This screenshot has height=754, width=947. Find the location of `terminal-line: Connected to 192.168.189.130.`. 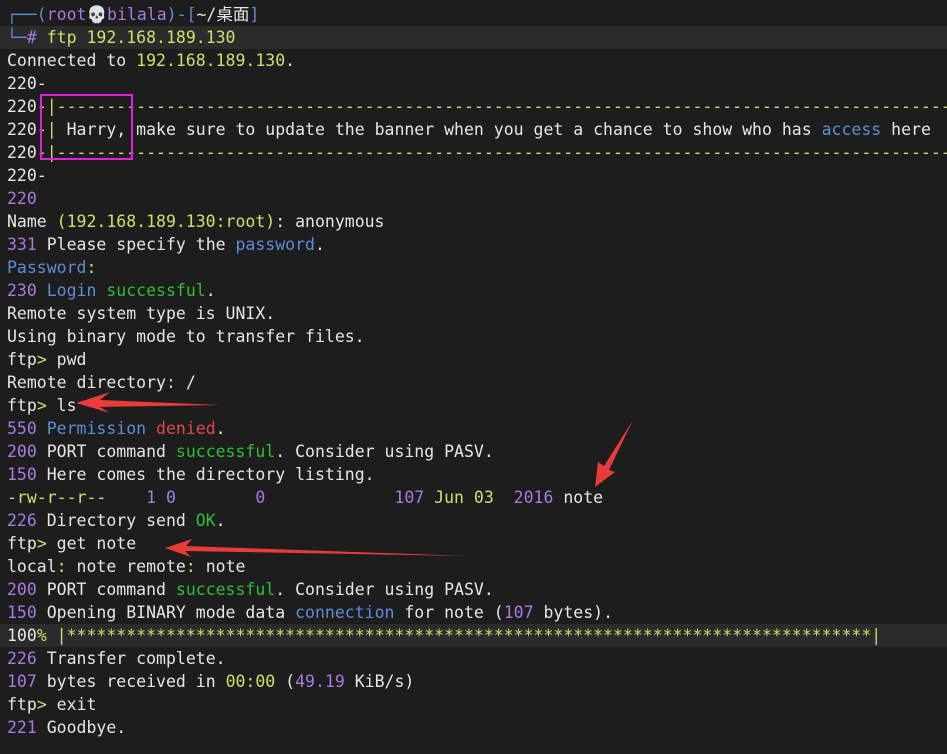

terminal-line: Connected to 192.168.189.130. is located at coordinates (473, 60).